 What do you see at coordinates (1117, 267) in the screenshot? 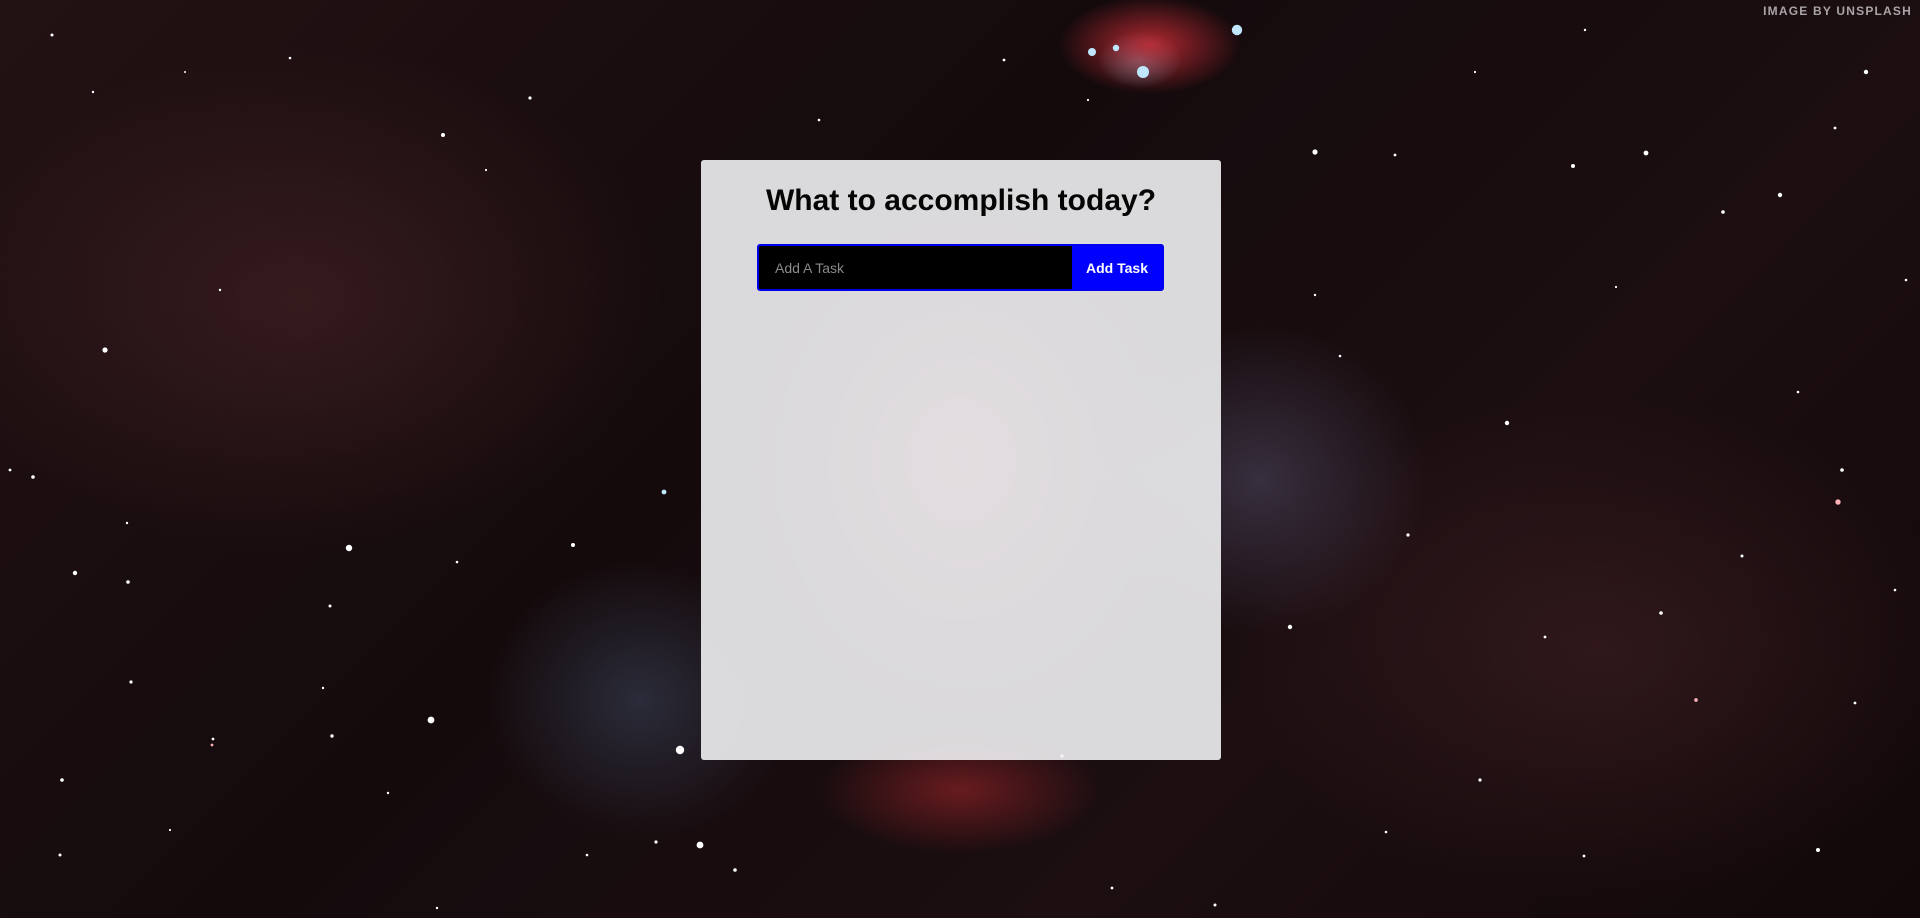
I see `add-task-button: Add Task` at bounding box center [1117, 267].